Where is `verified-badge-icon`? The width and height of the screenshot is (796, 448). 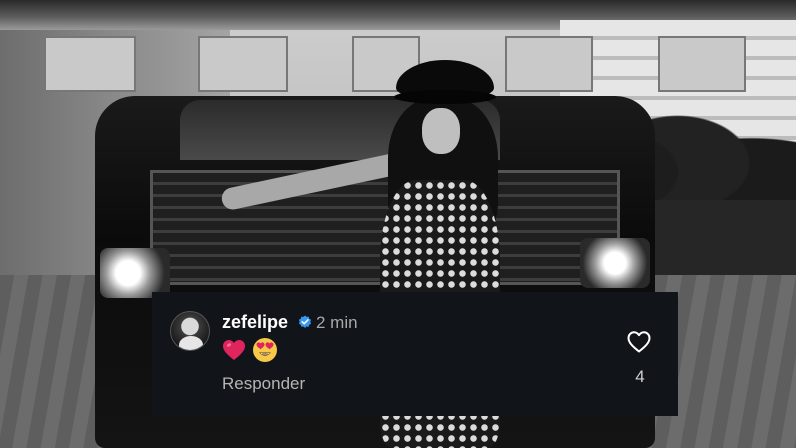
verified-badge-icon is located at coordinates (305, 322).